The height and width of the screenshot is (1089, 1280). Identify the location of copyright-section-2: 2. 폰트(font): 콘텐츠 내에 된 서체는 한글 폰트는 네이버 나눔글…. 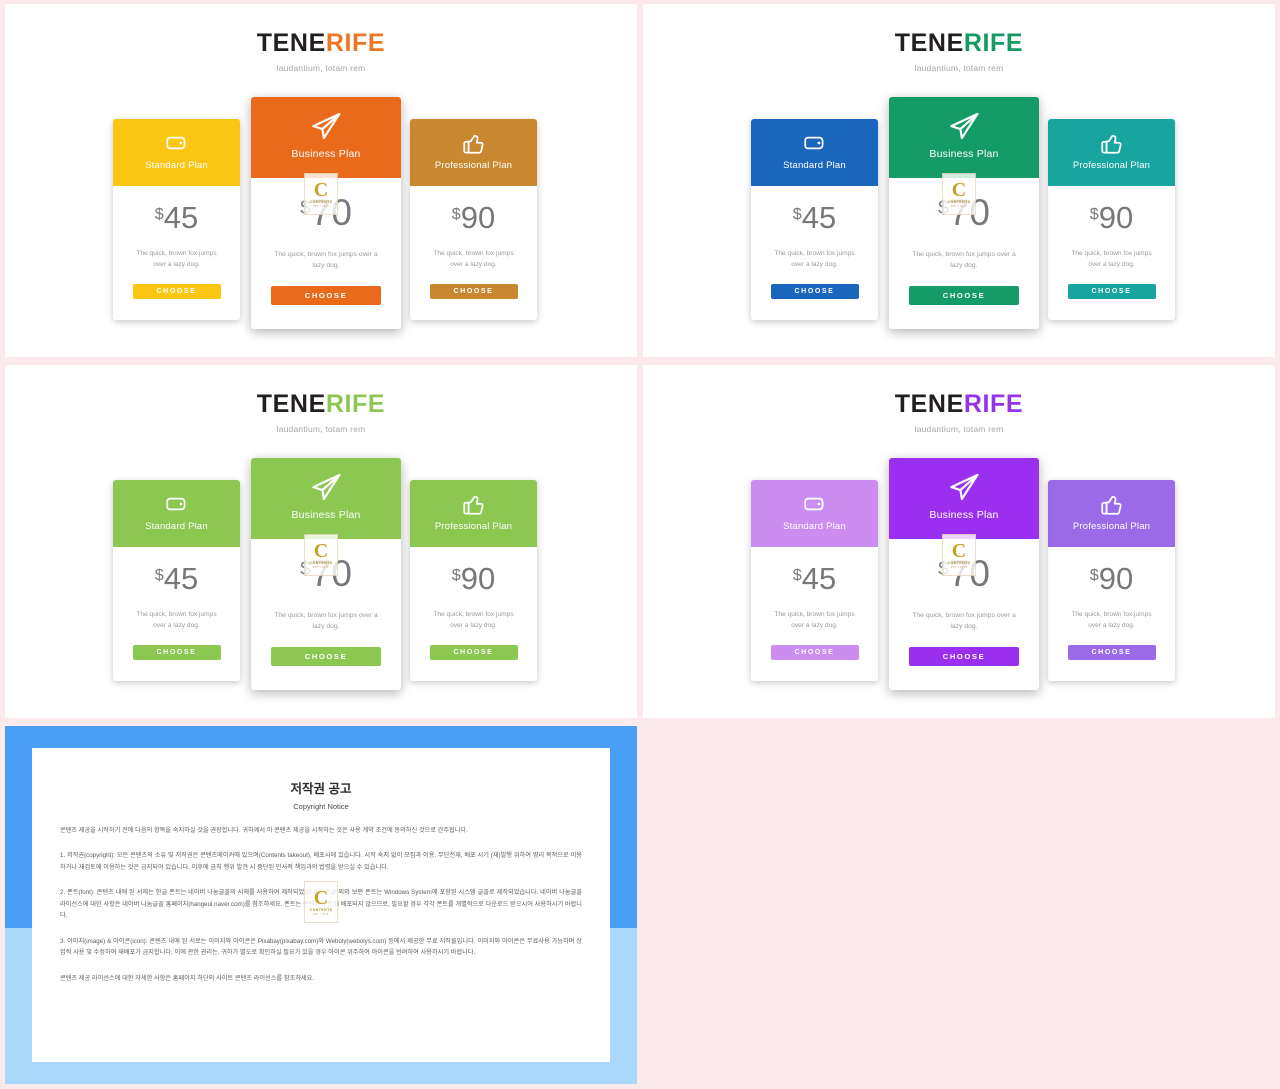
(321, 904).